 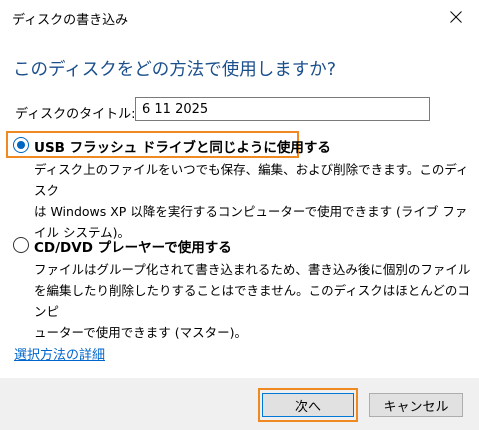 I want to click on cd-dvd-desc-line-1: ファイルはグループ化されて書き込まれるため、書き込み後に個別のファイル, so click(x=252, y=269).